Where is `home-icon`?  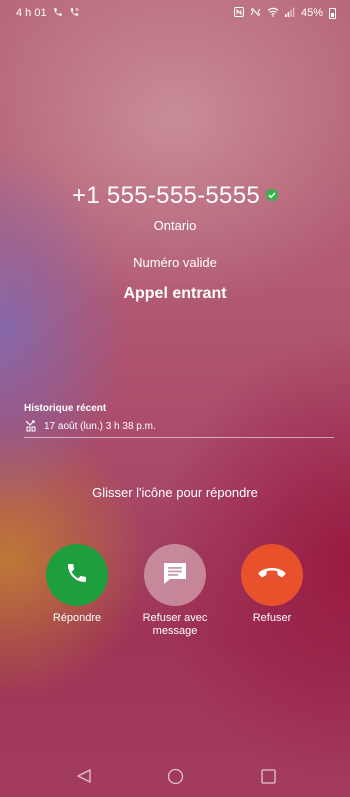
home-icon is located at coordinates (175, 779).